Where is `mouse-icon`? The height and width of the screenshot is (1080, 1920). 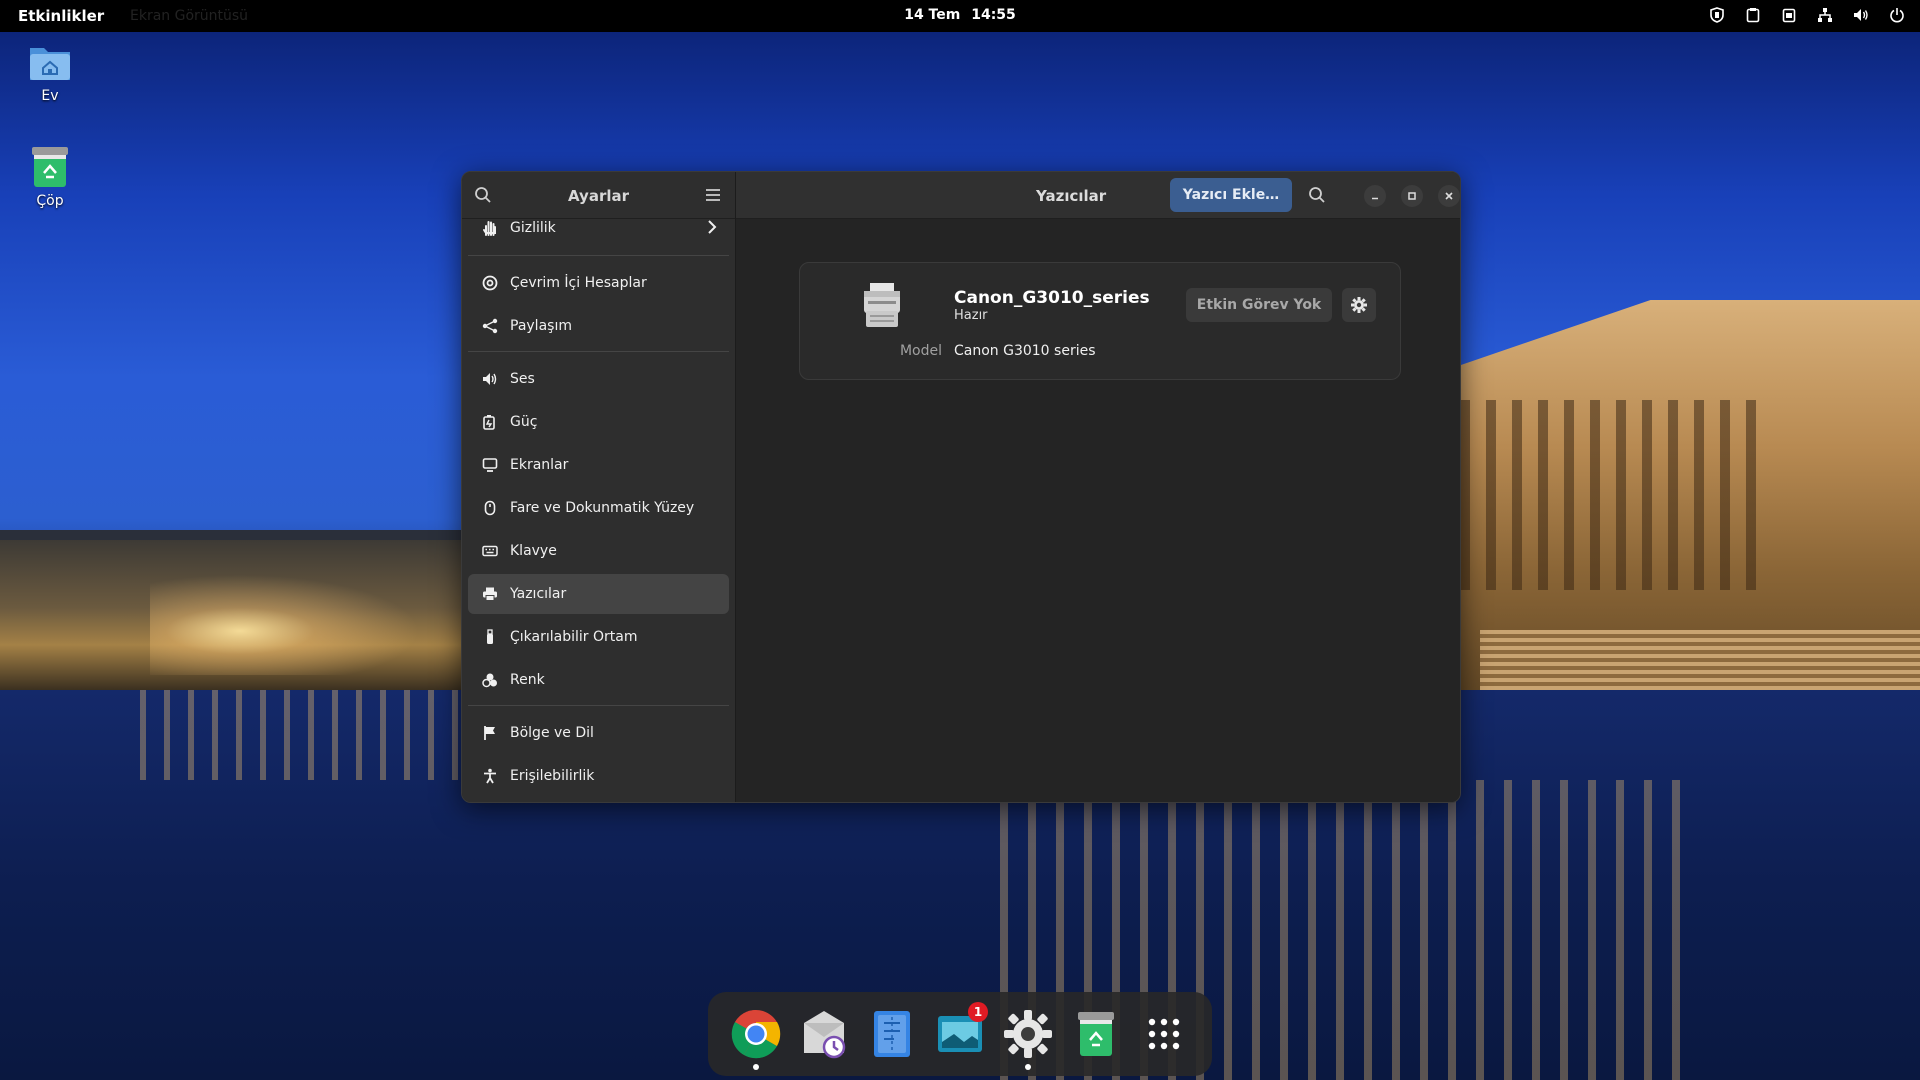
mouse-icon is located at coordinates (490, 508).